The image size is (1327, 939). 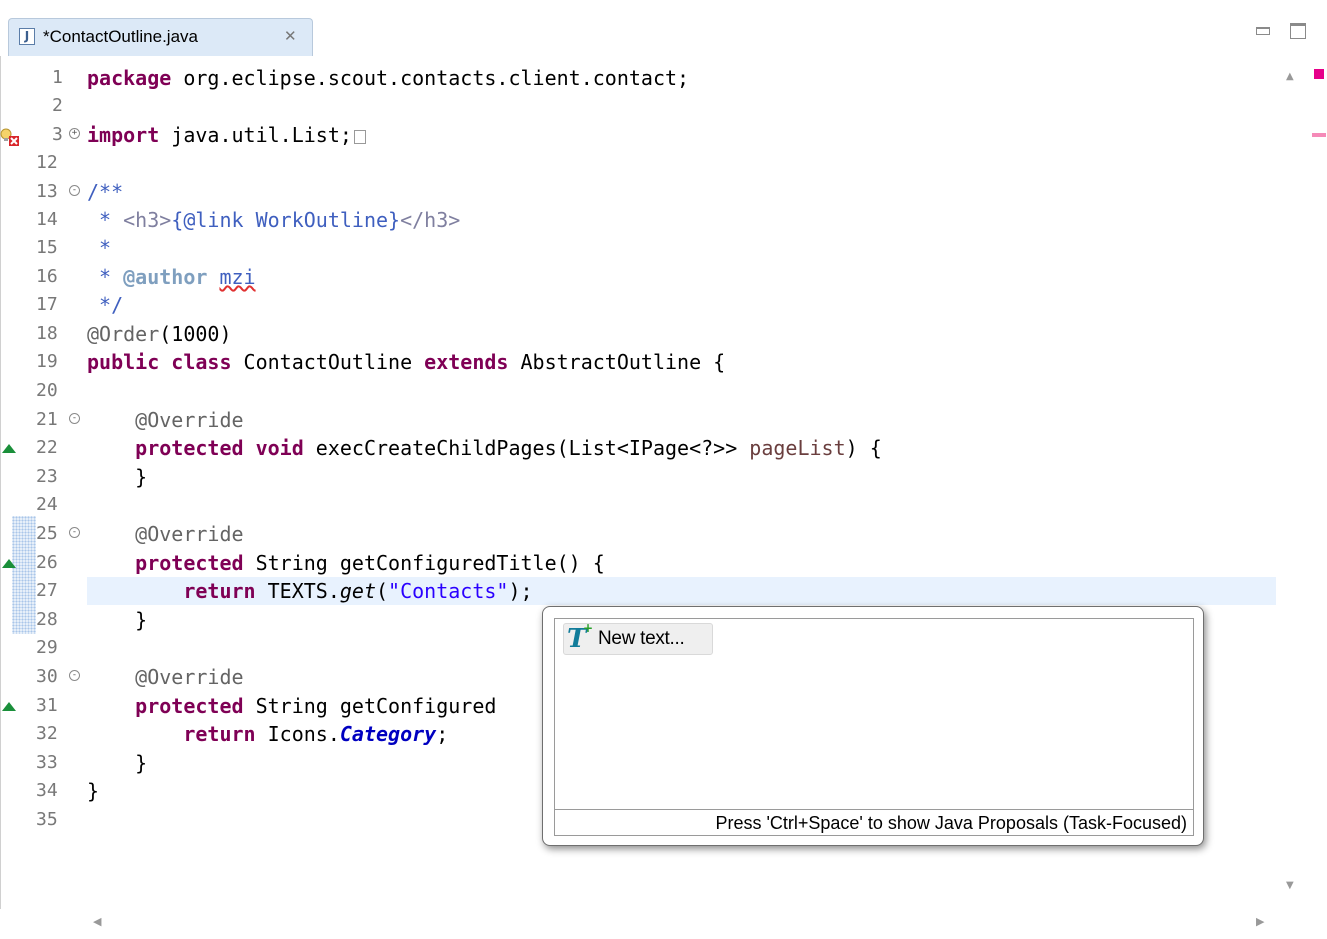 What do you see at coordinates (290, 36) in the screenshot?
I see `close-icon: ✕` at bounding box center [290, 36].